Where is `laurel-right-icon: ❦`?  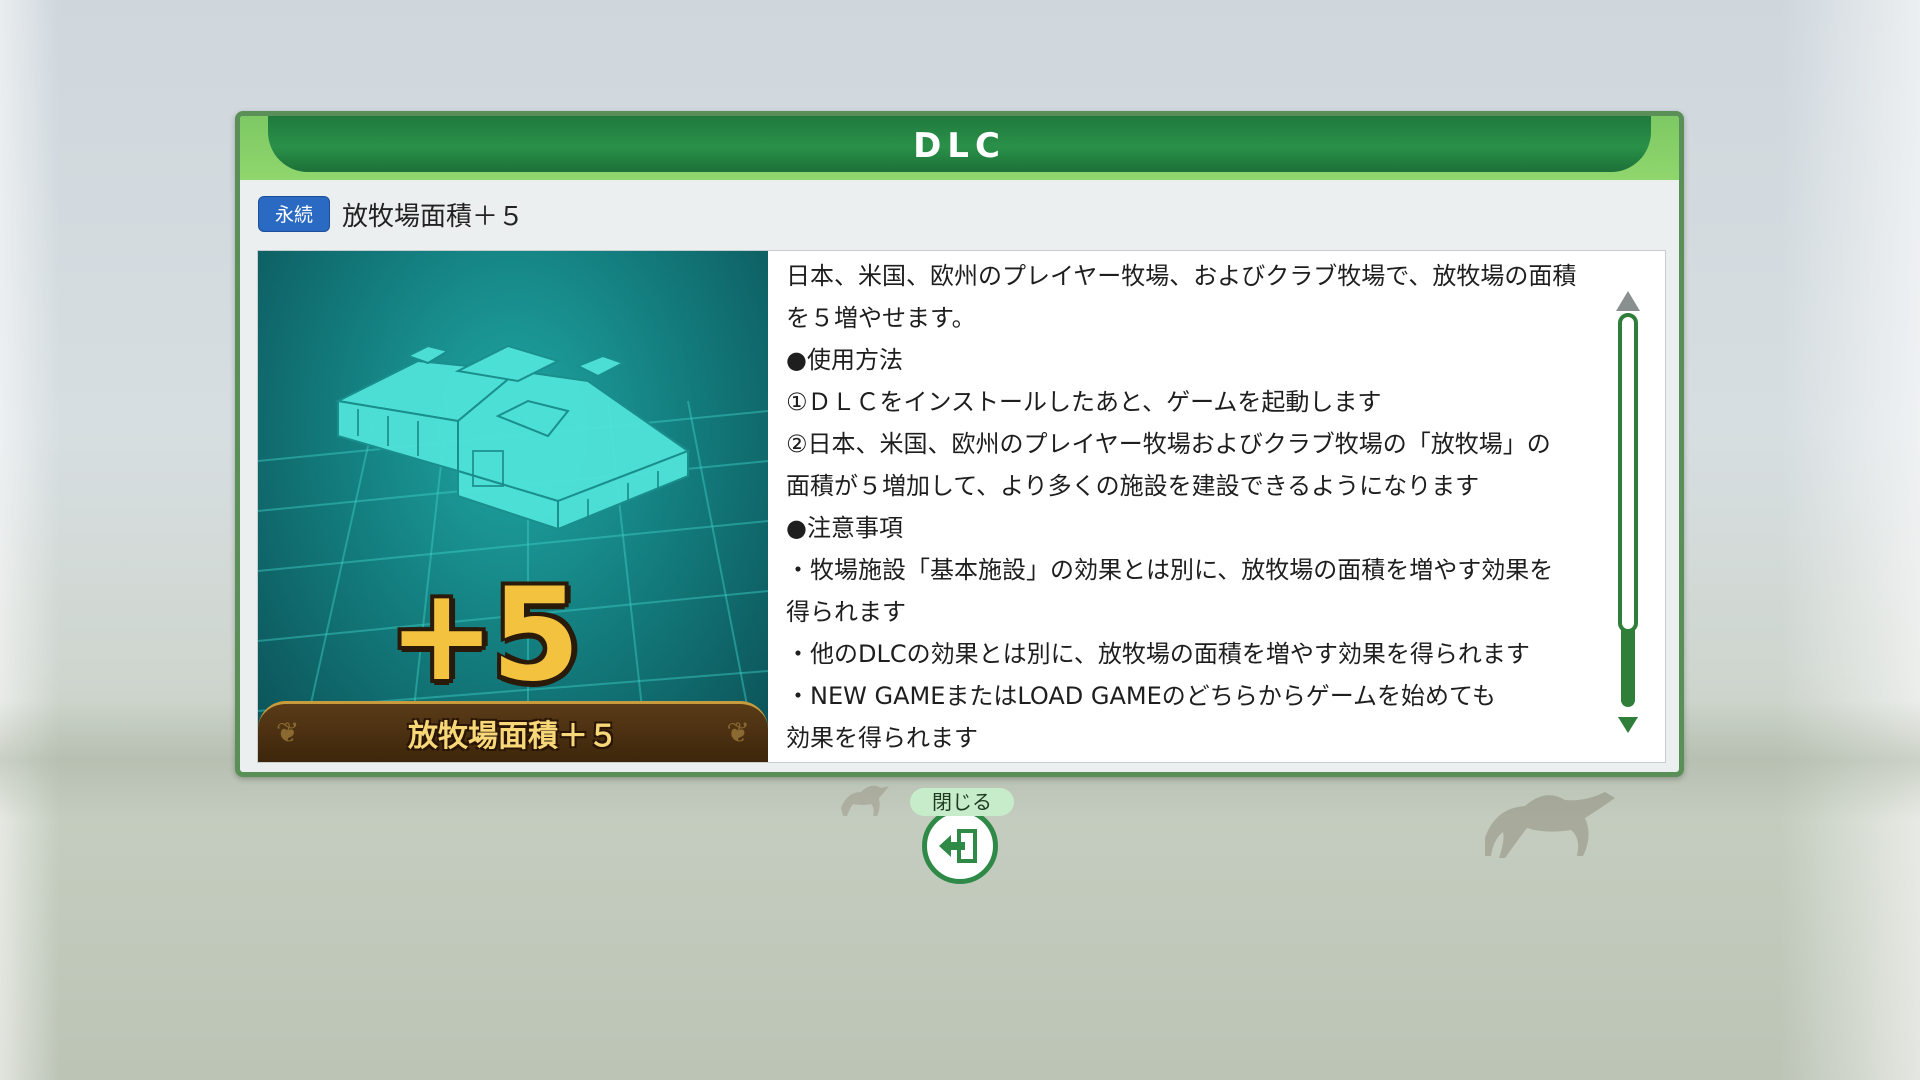 laurel-right-icon: ❦ is located at coordinates (738, 732).